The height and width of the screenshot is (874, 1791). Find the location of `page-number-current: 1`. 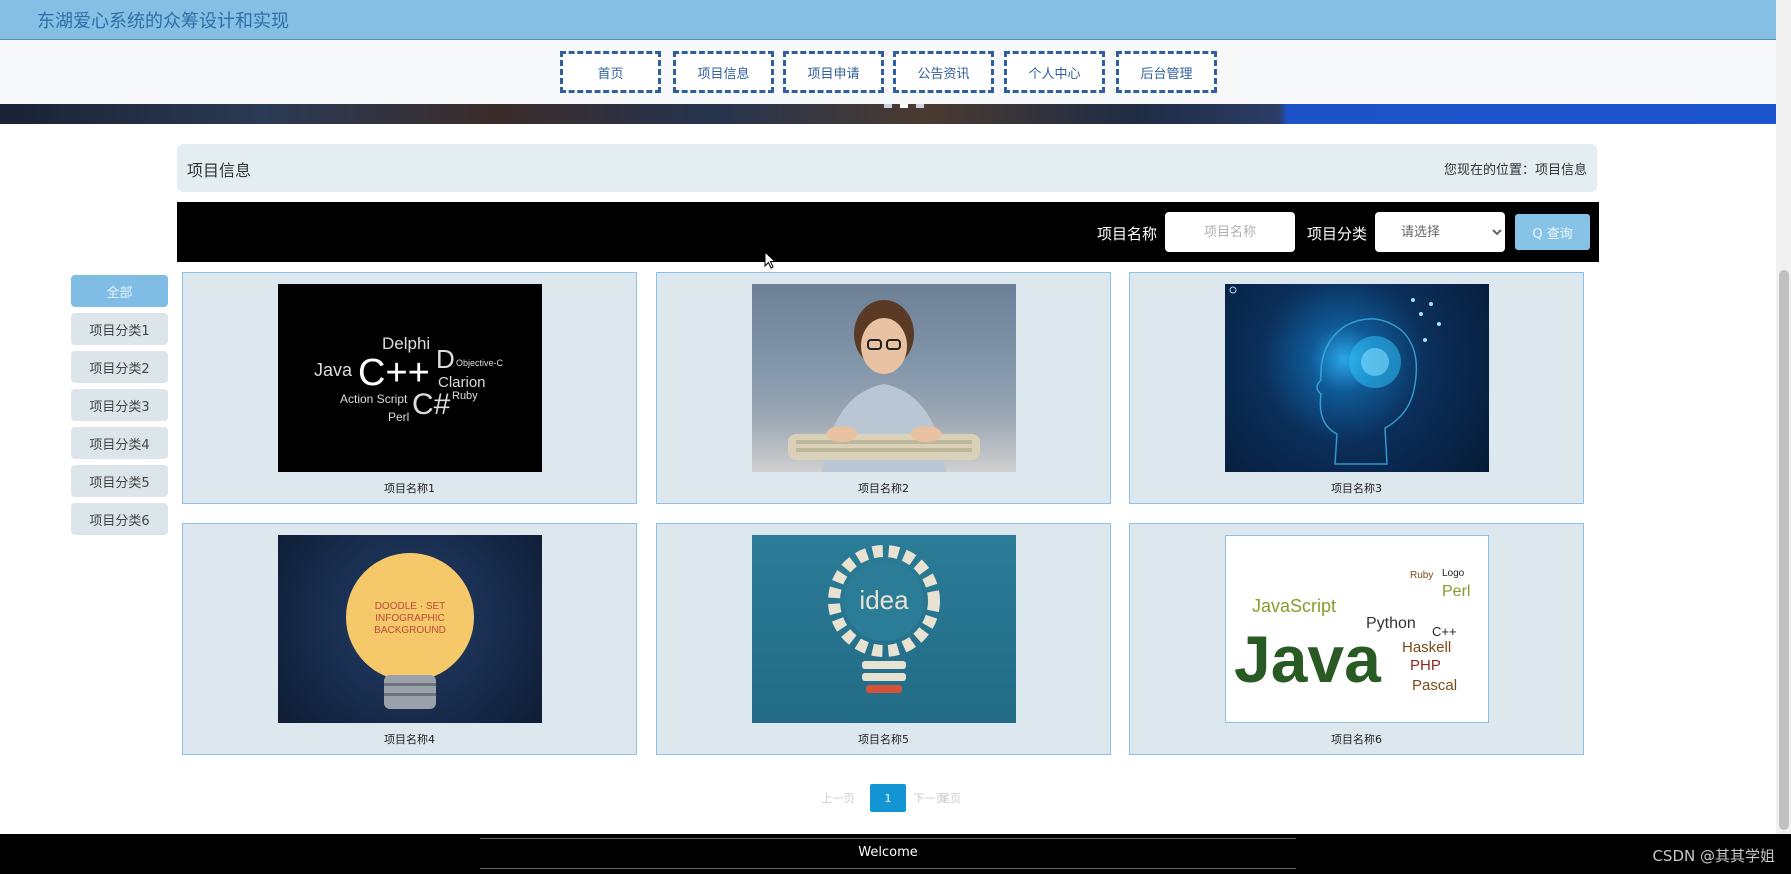

page-number-current: 1 is located at coordinates (888, 798).